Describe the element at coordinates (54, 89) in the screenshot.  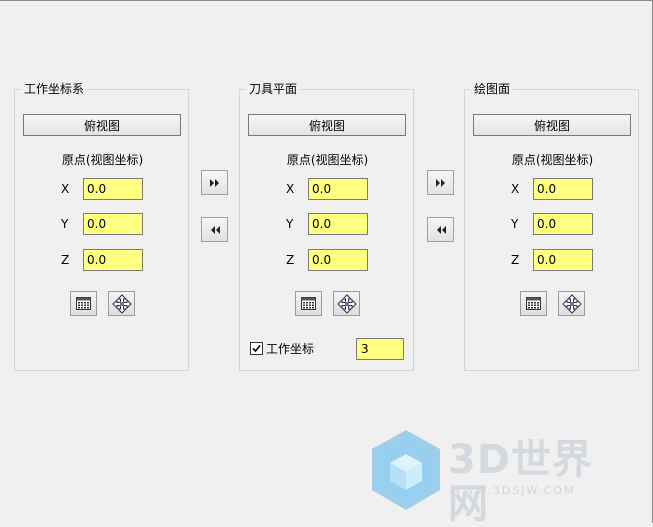
I see `wcs-group-title: 工作坐标系` at that location.